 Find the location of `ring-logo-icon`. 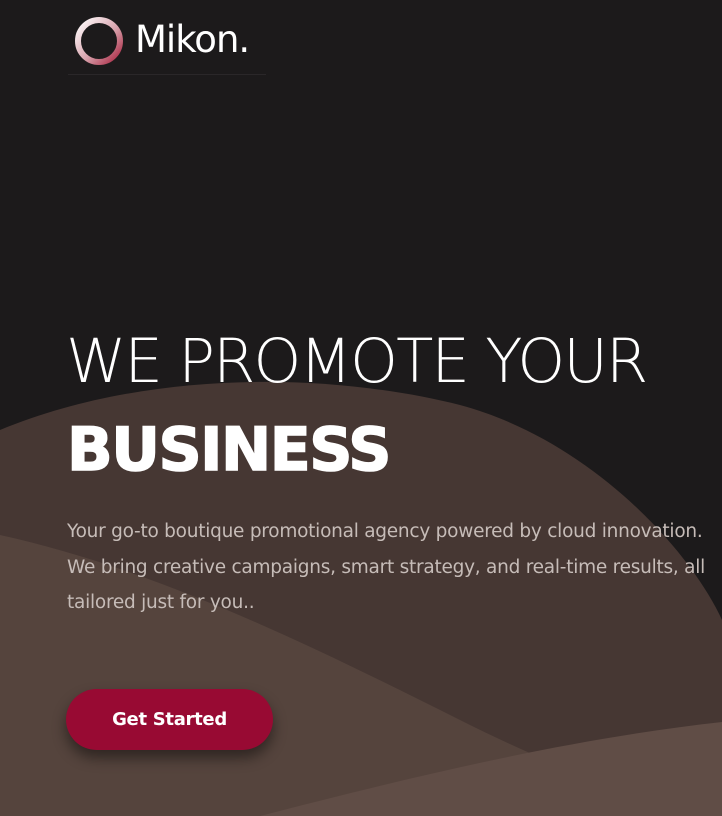

ring-logo-icon is located at coordinates (99, 41).